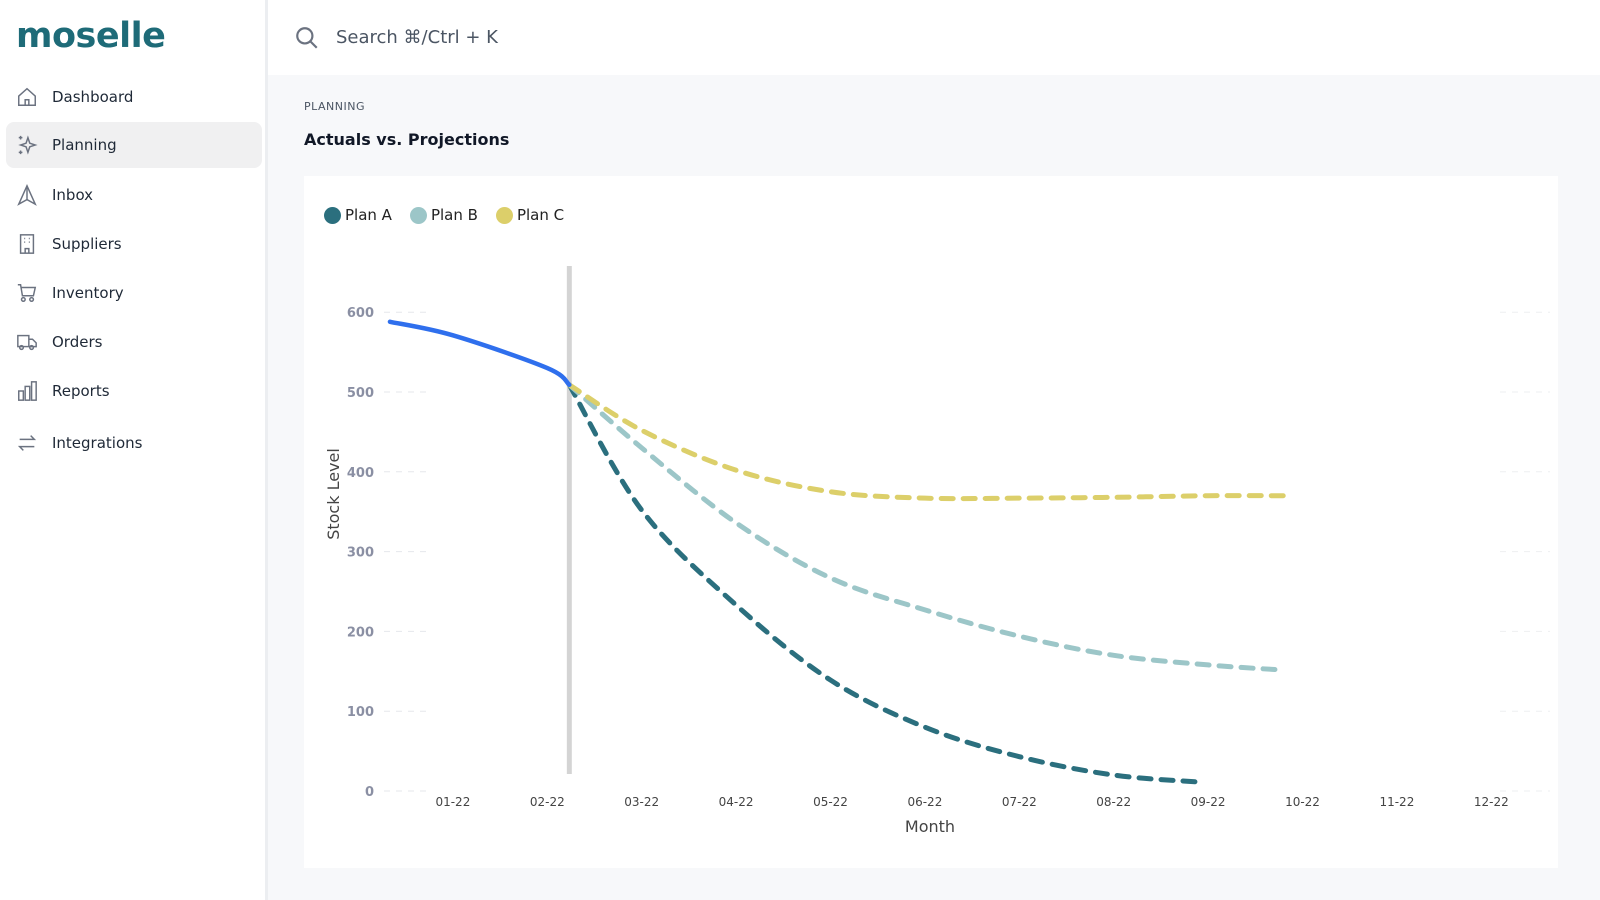 The image size is (1600, 900). Describe the element at coordinates (88, 293) in the screenshot. I see `sidebar-item-label: Inventory` at that location.